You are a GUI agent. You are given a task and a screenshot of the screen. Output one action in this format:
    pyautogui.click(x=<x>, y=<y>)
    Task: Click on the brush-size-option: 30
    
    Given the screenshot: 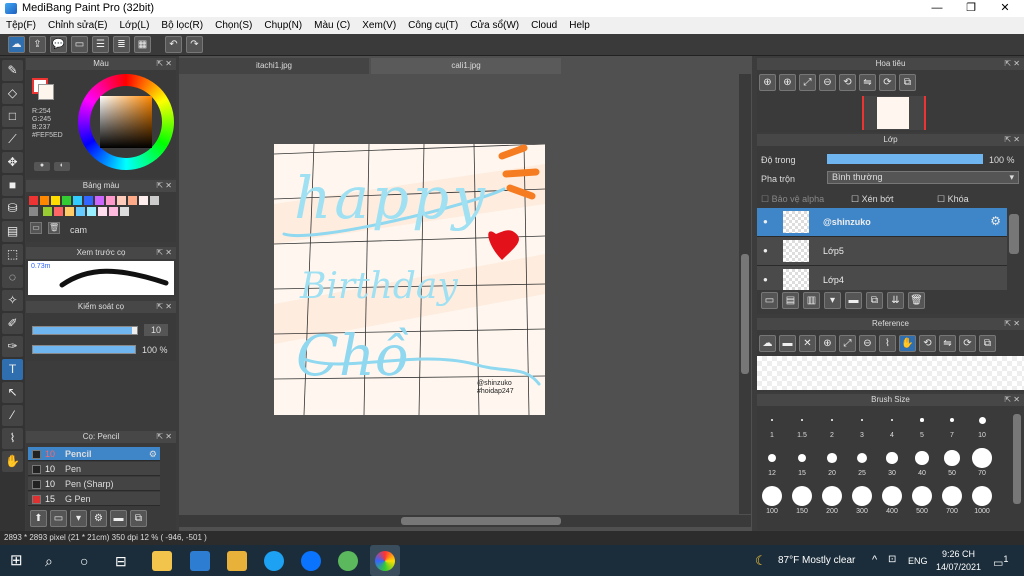 What is the action you would take?
    pyautogui.click(x=892, y=461)
    